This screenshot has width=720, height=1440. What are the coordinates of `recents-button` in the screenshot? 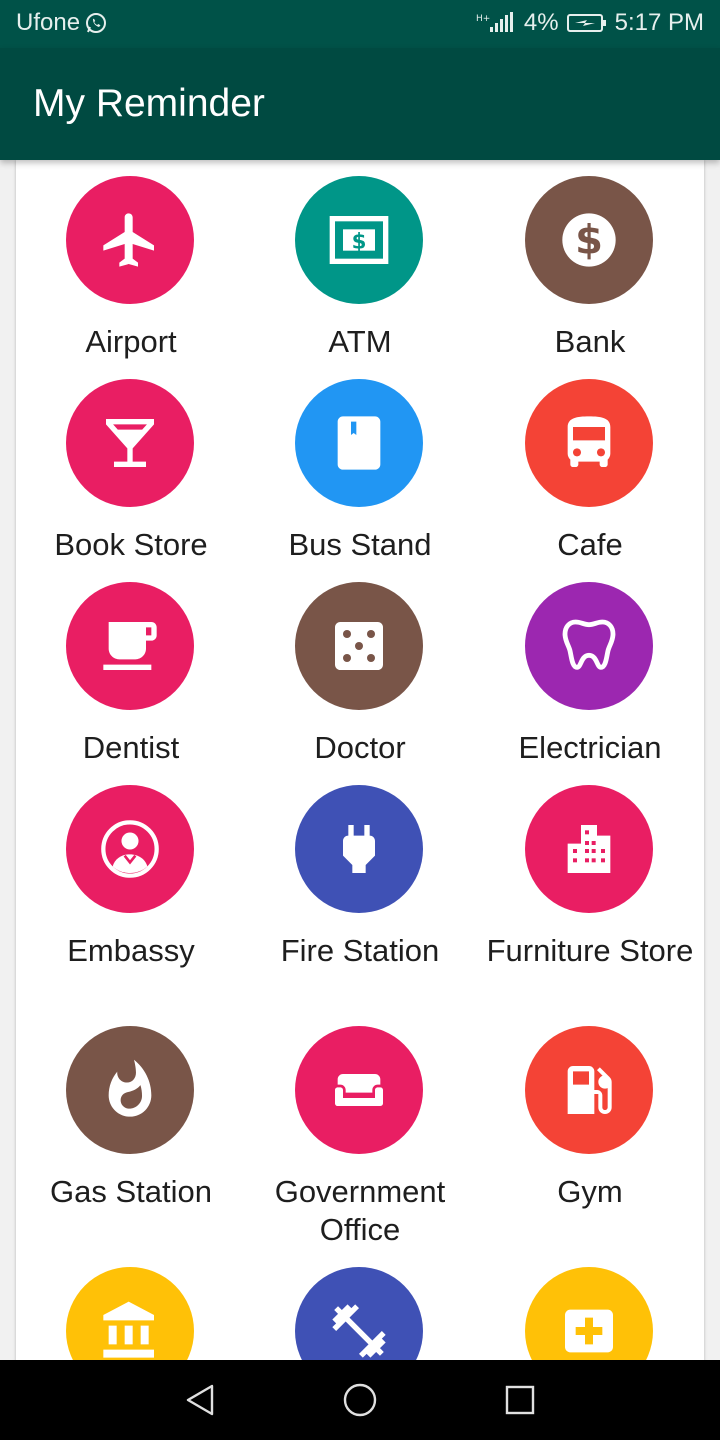 It's located at (520, 1400).